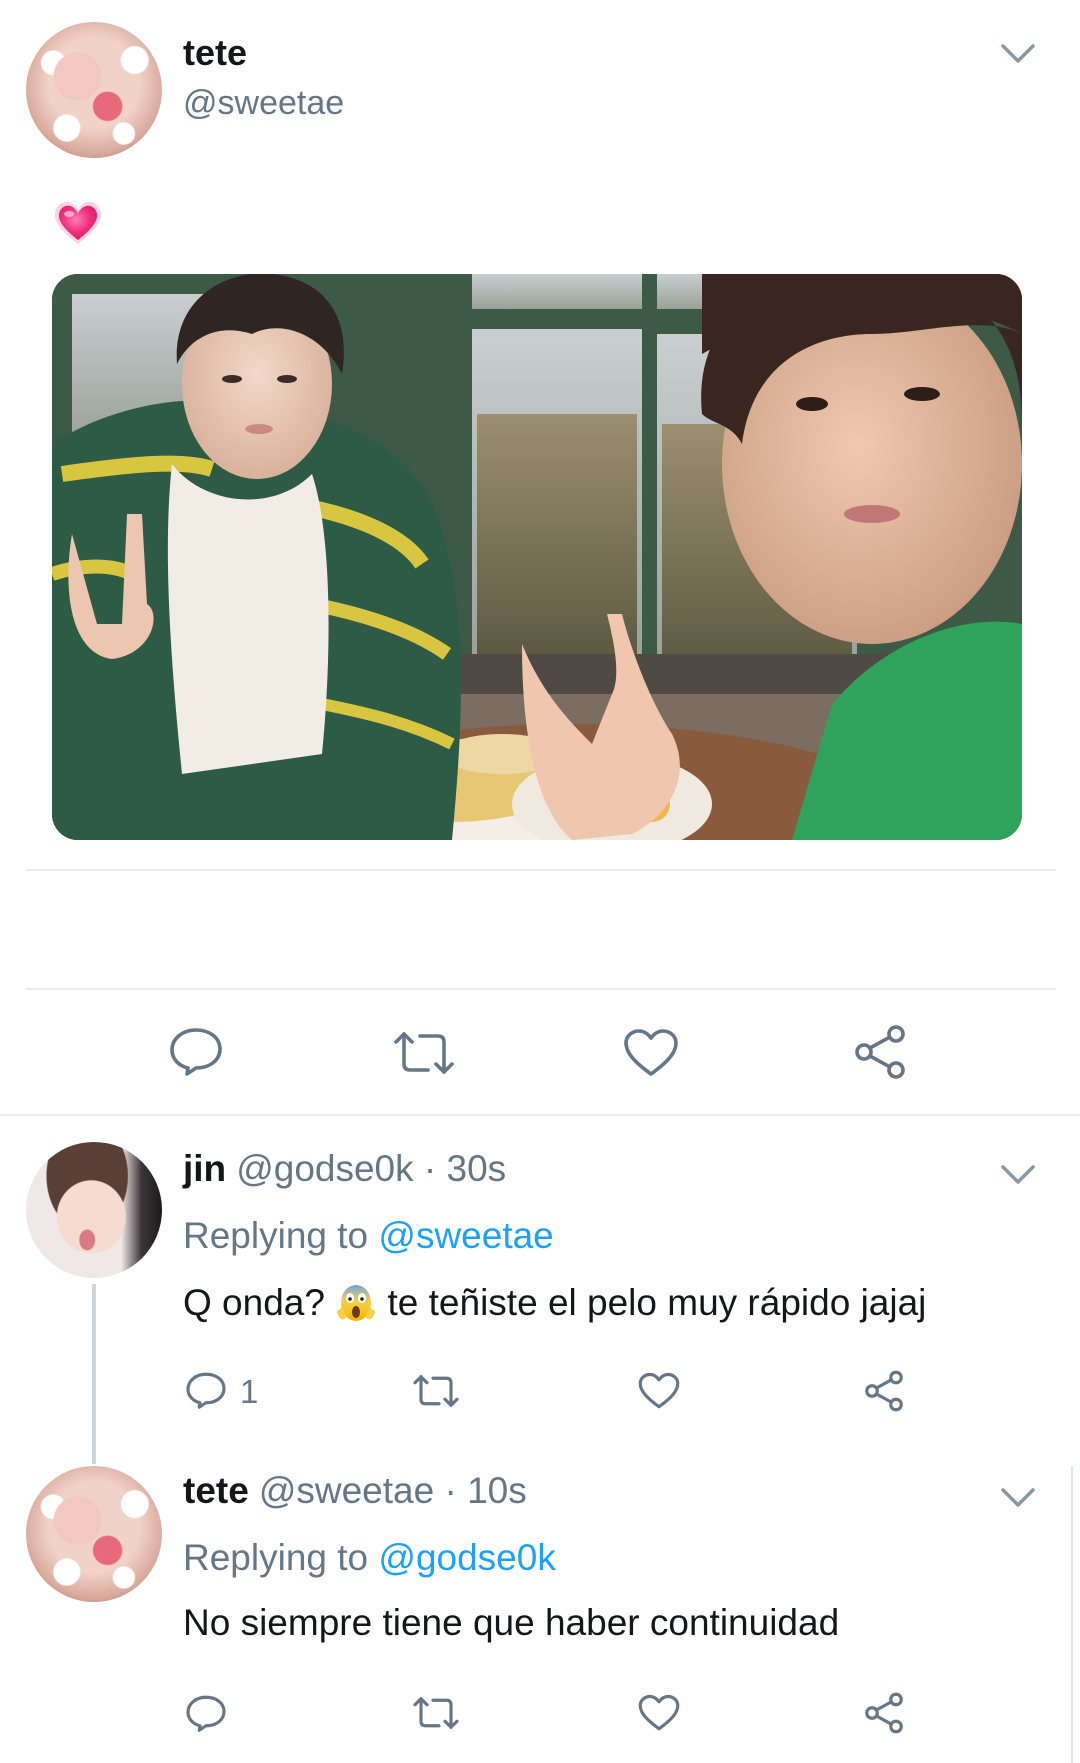  I want to click on reply-text-start: Q onda?, so click(259, 1302).